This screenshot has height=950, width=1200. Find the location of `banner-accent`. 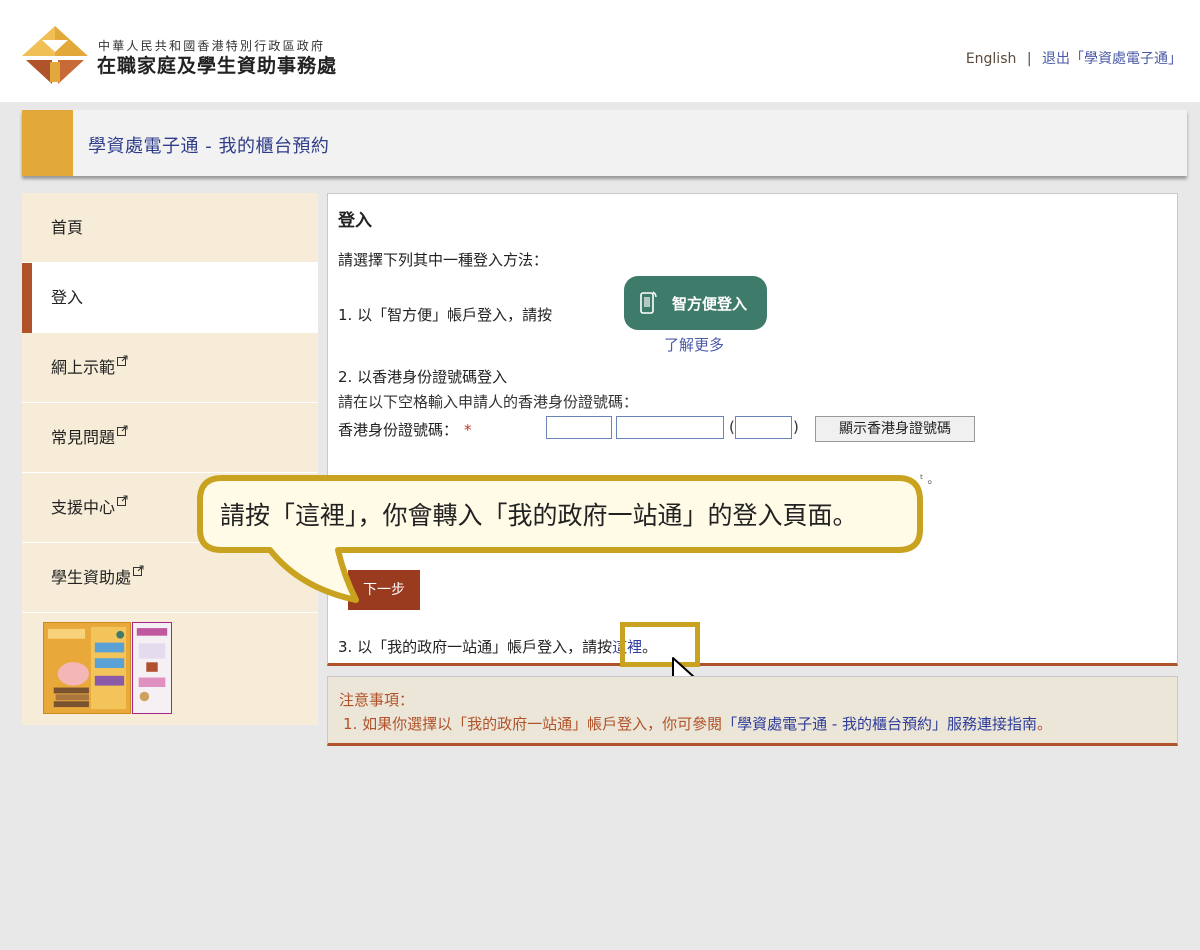

banner-accent is located at coordinates (47, 143).